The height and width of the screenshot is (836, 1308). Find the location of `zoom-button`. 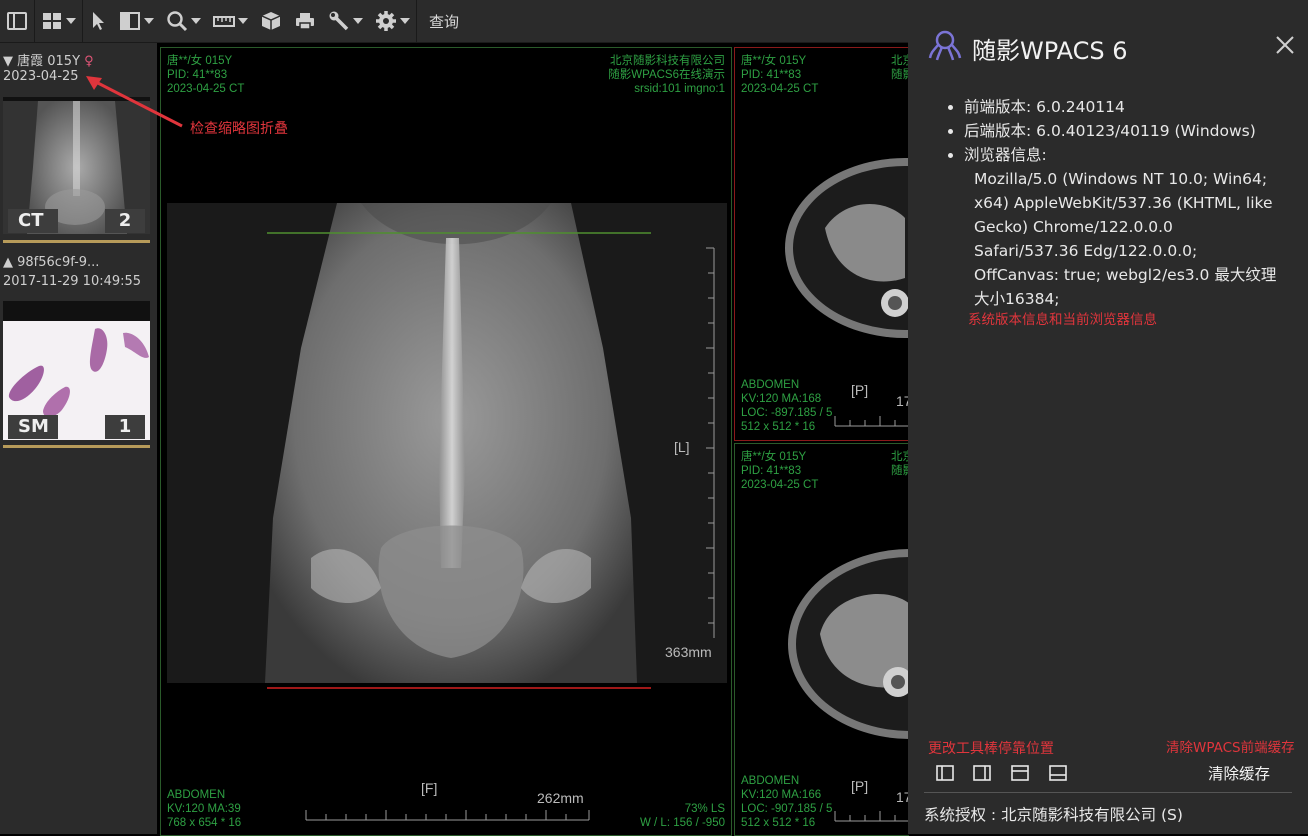

zoom-button is located at coordinates (183, 21).